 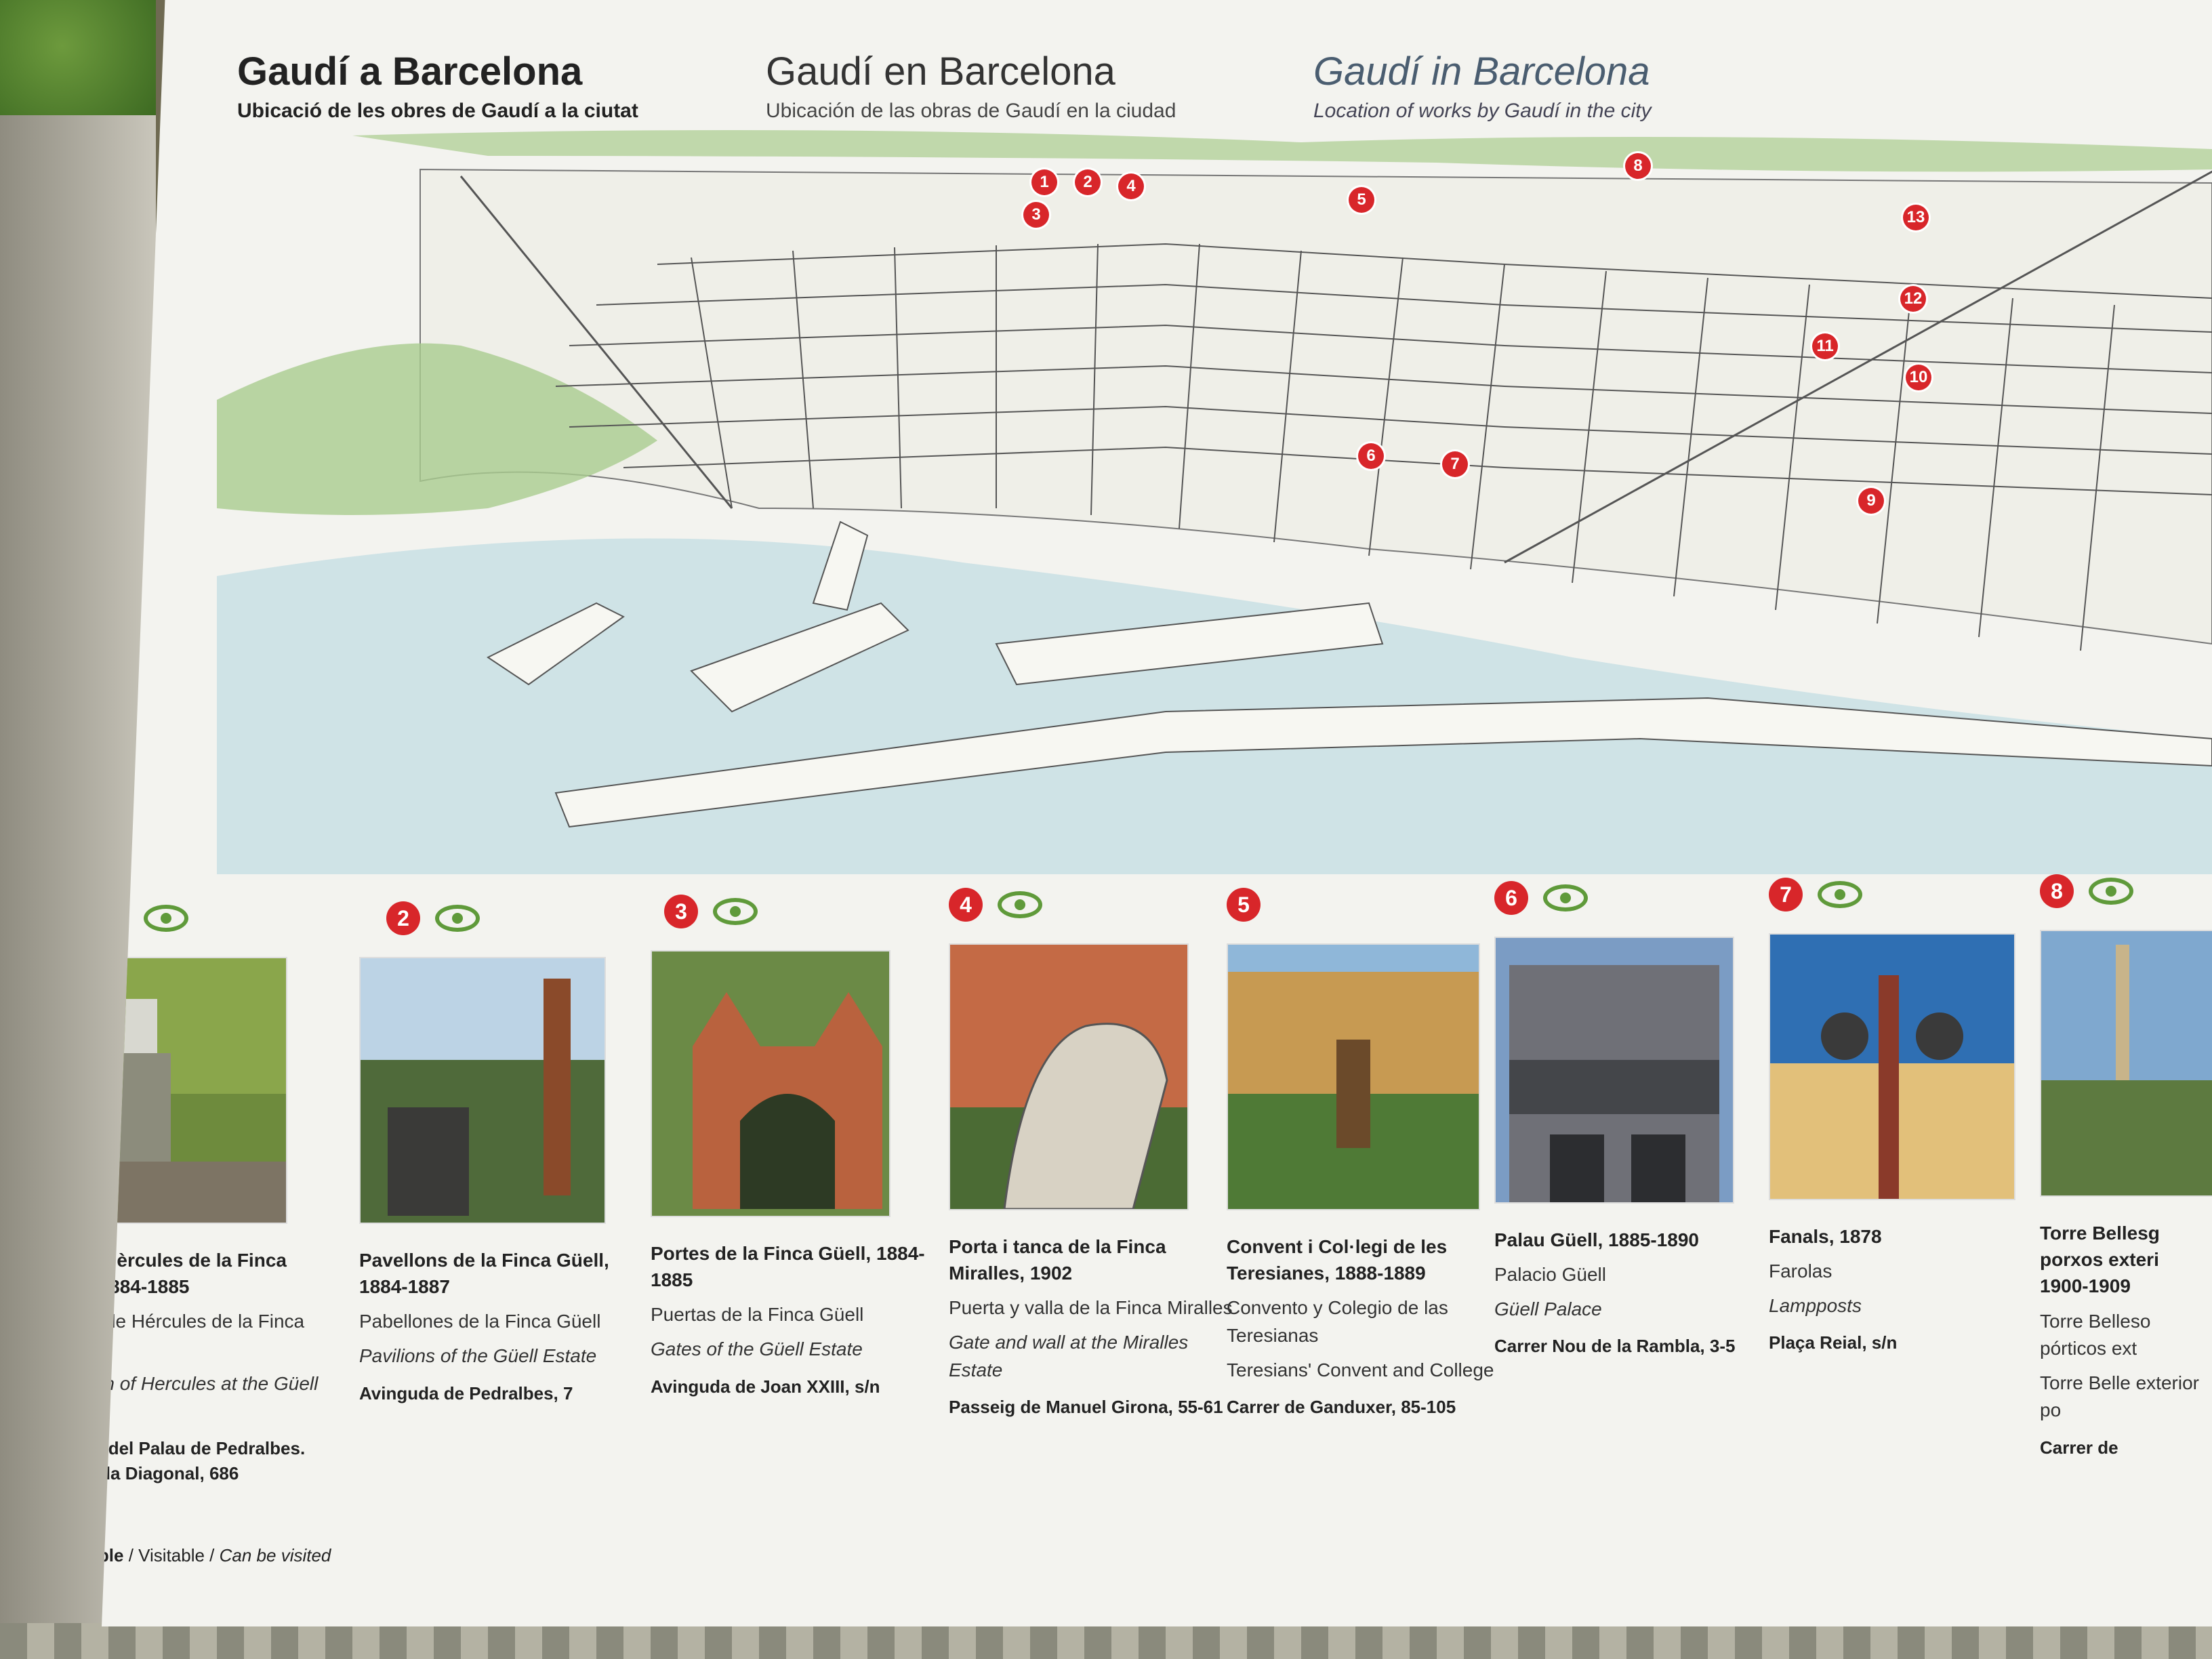 I want to click on work-title-en: Pavilions of the Güell Estate, so click(x=478, y=1355).